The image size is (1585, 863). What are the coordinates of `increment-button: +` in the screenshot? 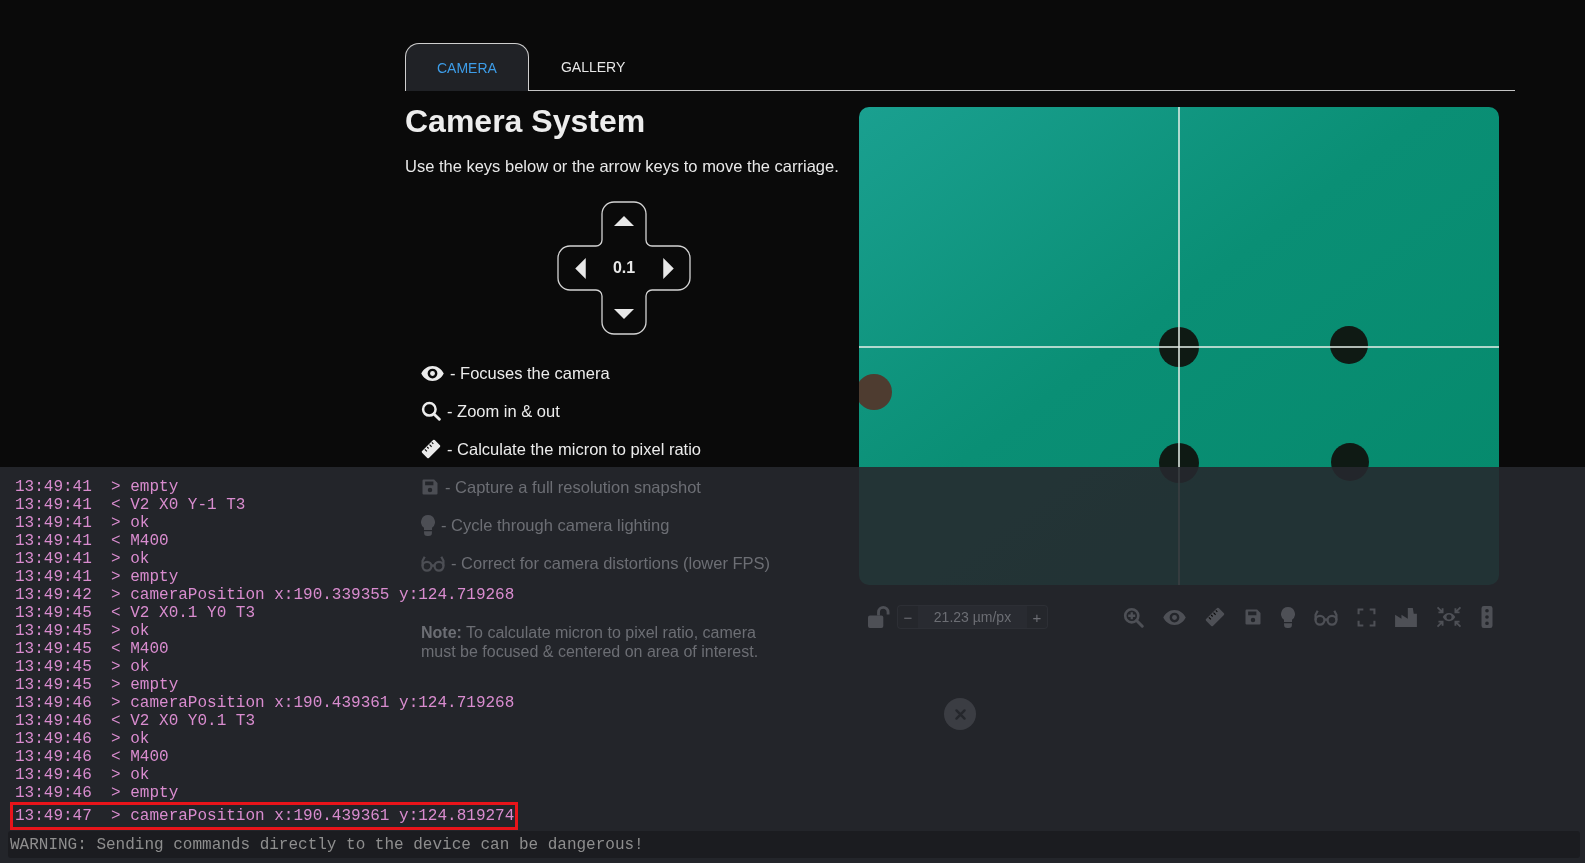 It's located at (1037, 617).